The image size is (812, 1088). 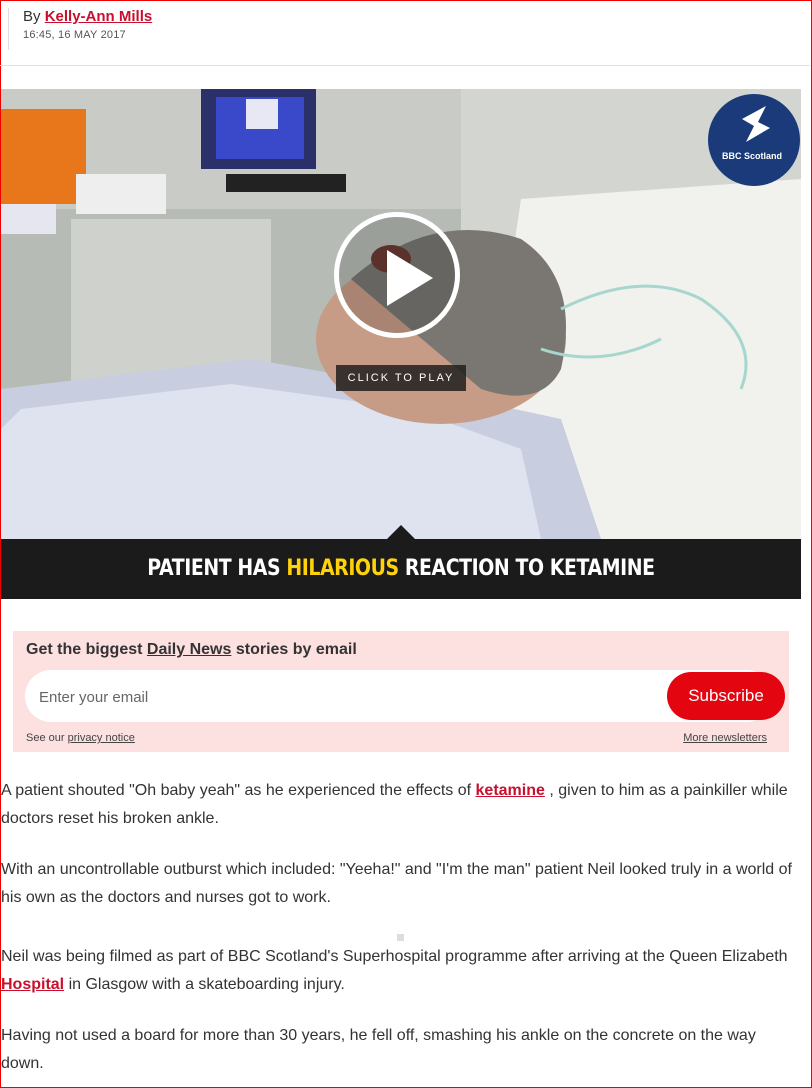 What do you see at coordinates (725, 738) in the screenshot?
I see `more-newsletters-link: More newsletters` at bounding box center [725, 738].